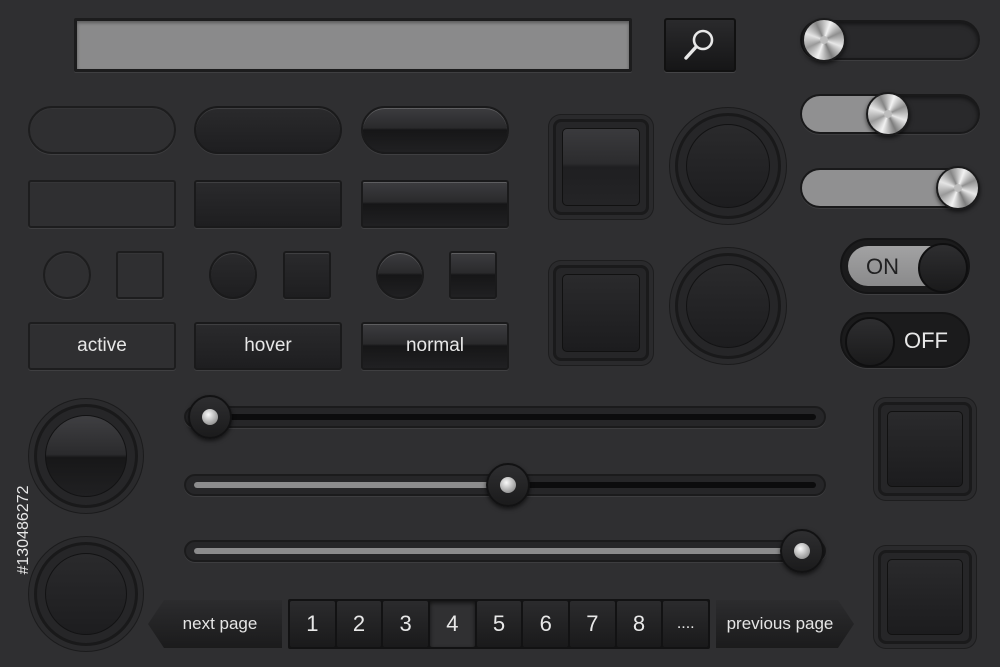 This screenshot has width=1000, height=667. I want to click on page-button-5: 5, so click(499, 624).